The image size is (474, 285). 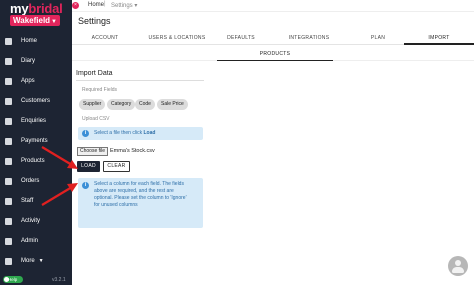 What do you see at coordinates (241, 38) in the screenshot?
I see `tab-defaults: DEFAULTS` at bounding box center [241, 38].